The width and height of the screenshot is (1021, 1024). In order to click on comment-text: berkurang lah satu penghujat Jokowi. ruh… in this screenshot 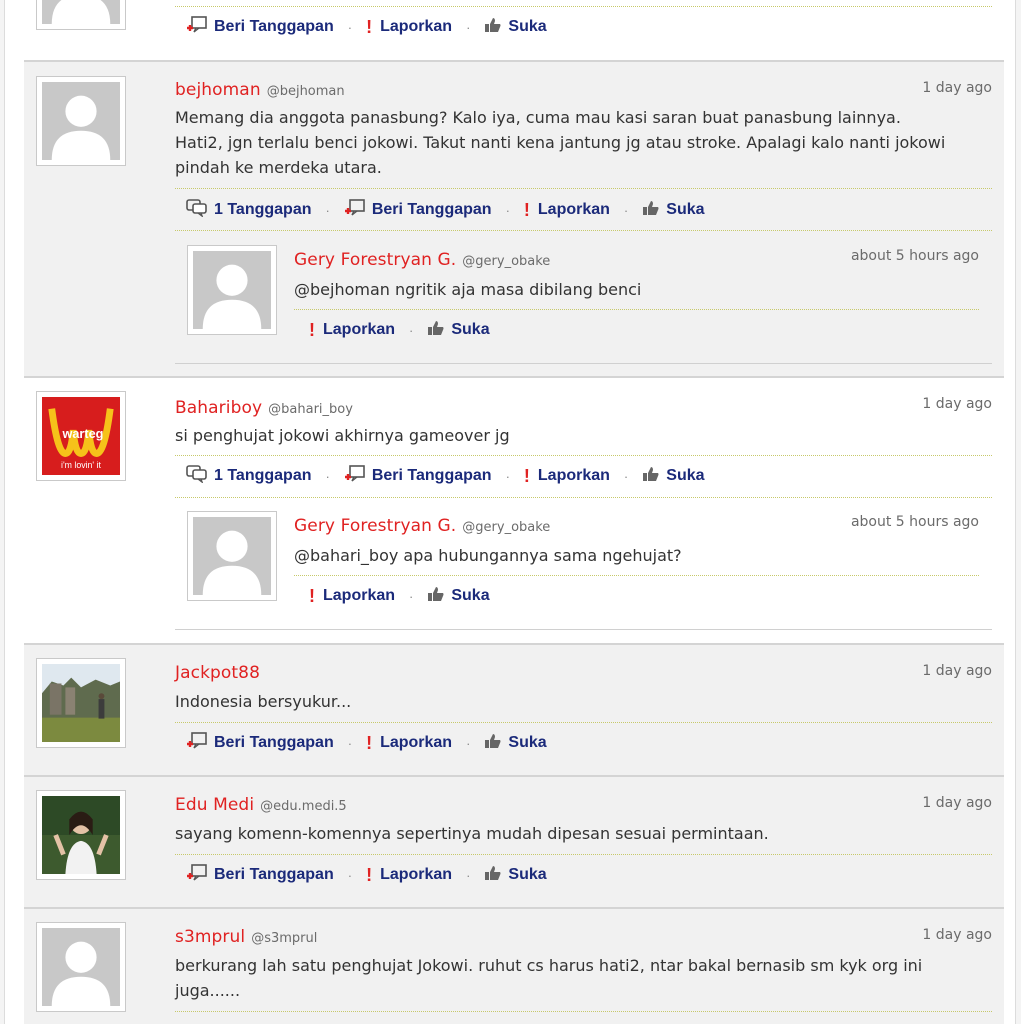, I will do `click(549, 978)`.